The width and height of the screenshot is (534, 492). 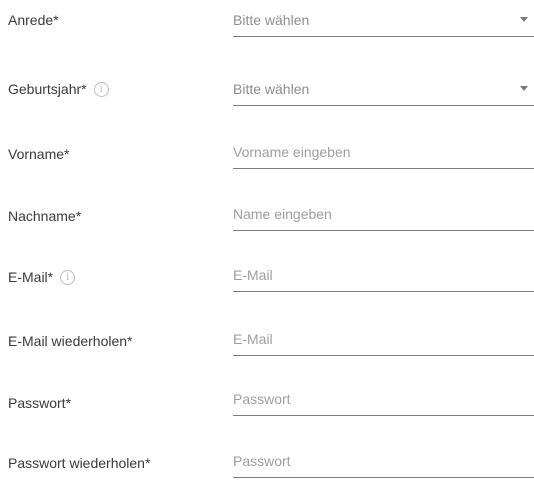 What do you see at coordinates (40, 403) in the screenshot?
I see `password-label: Passwort*` at bounding box center [40, 403].